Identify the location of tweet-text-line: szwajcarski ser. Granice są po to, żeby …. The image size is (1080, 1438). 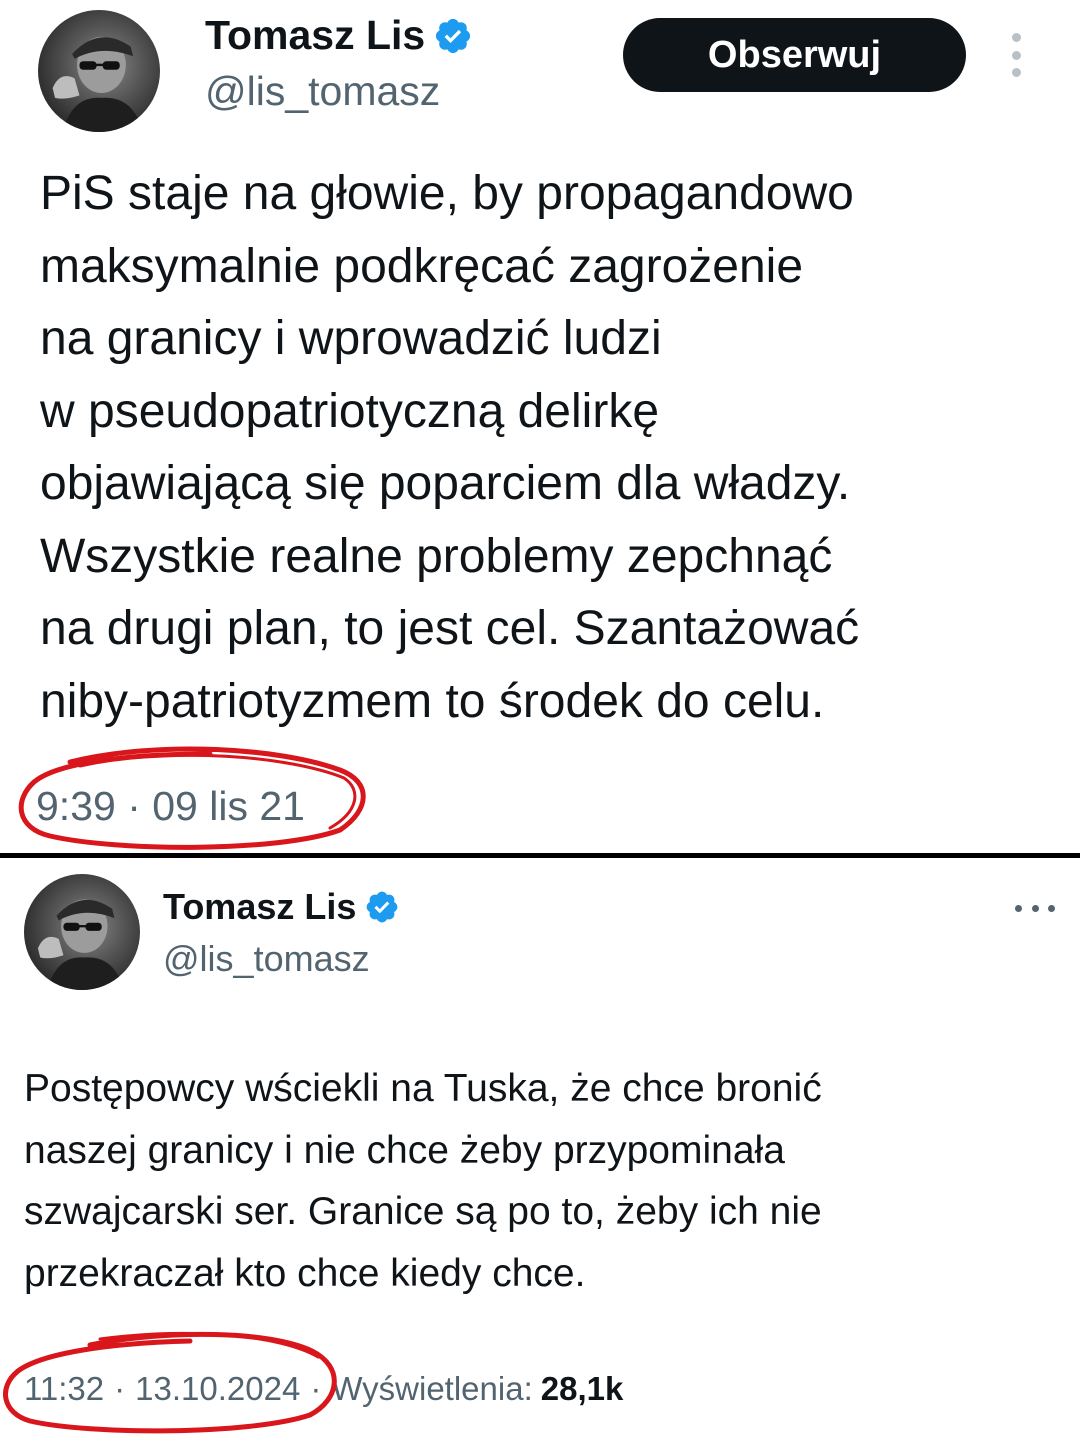
(423, 1211).